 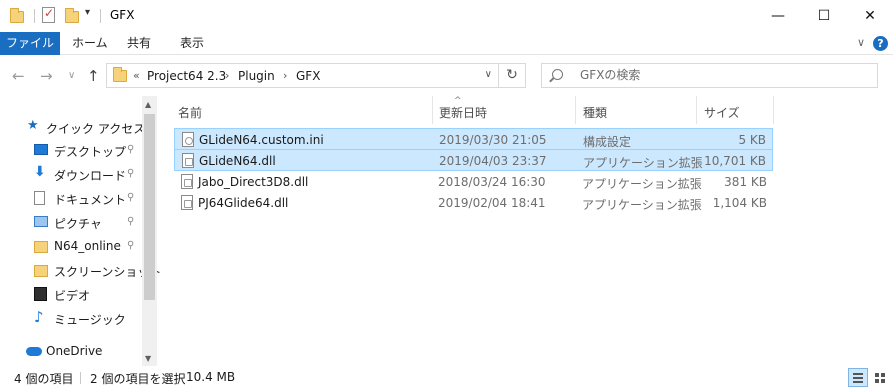 I want to click on column-header: ^ 名前 更新日時 種類 サイズ, so click(x=524, y=110).